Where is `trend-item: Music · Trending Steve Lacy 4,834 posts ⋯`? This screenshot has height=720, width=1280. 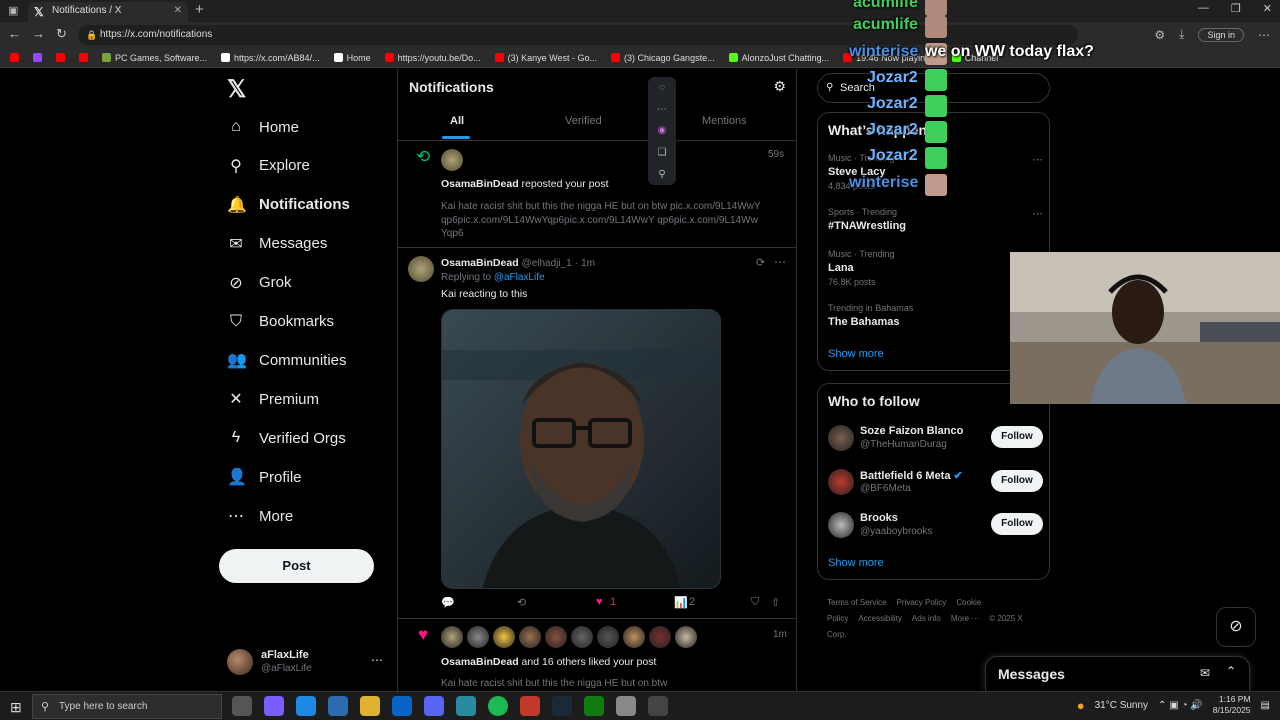 trend-item: Music · Trending Steve Lacy 4,834 posts ⋯ is located at coordinates (935, 172).